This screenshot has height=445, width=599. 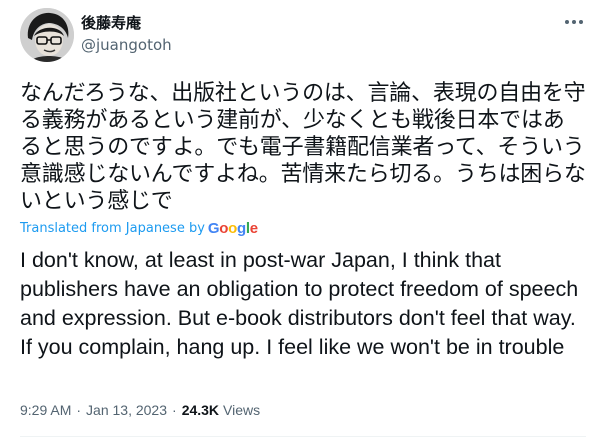 I want to click on avatar-illustration-icon, so click(x=47, y=35).